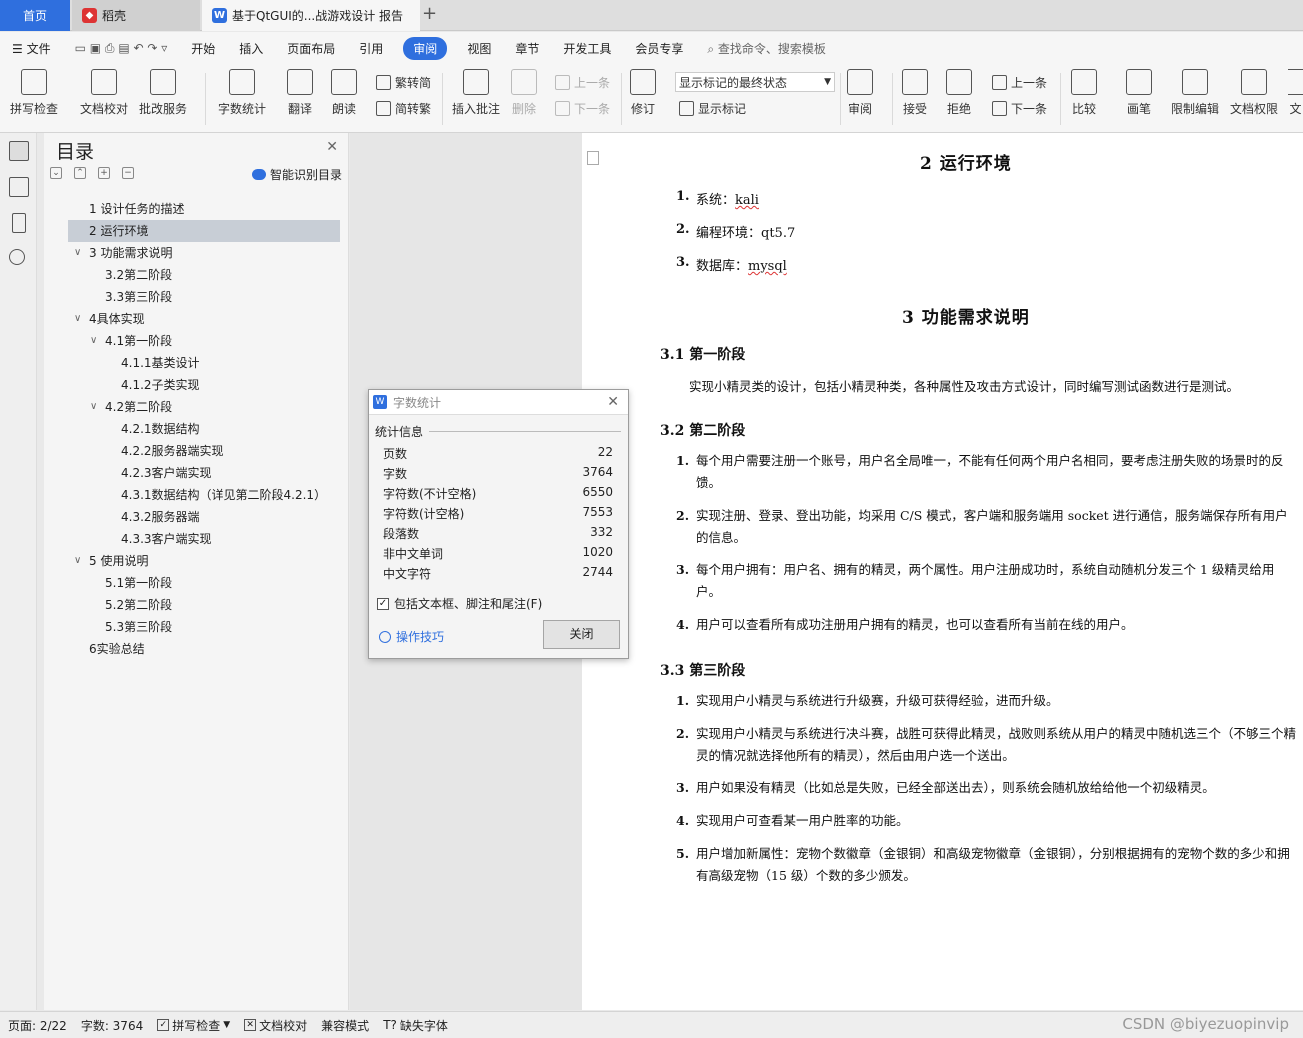  I want to click on menu-dev: 开发工具, so click(587, 48).